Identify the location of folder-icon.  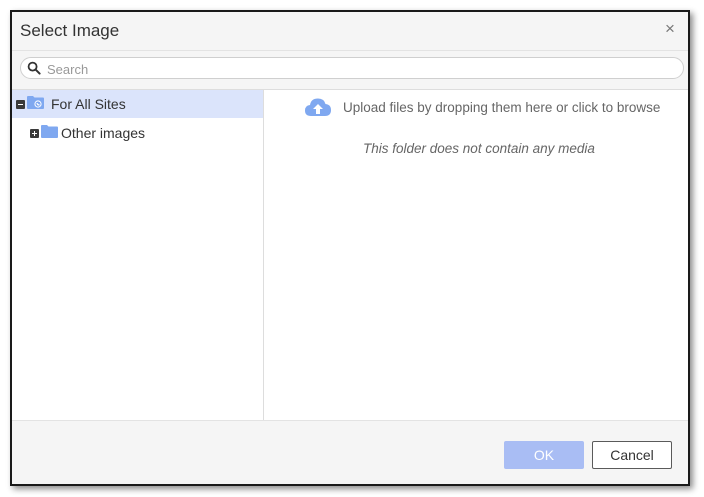
(49, 131).